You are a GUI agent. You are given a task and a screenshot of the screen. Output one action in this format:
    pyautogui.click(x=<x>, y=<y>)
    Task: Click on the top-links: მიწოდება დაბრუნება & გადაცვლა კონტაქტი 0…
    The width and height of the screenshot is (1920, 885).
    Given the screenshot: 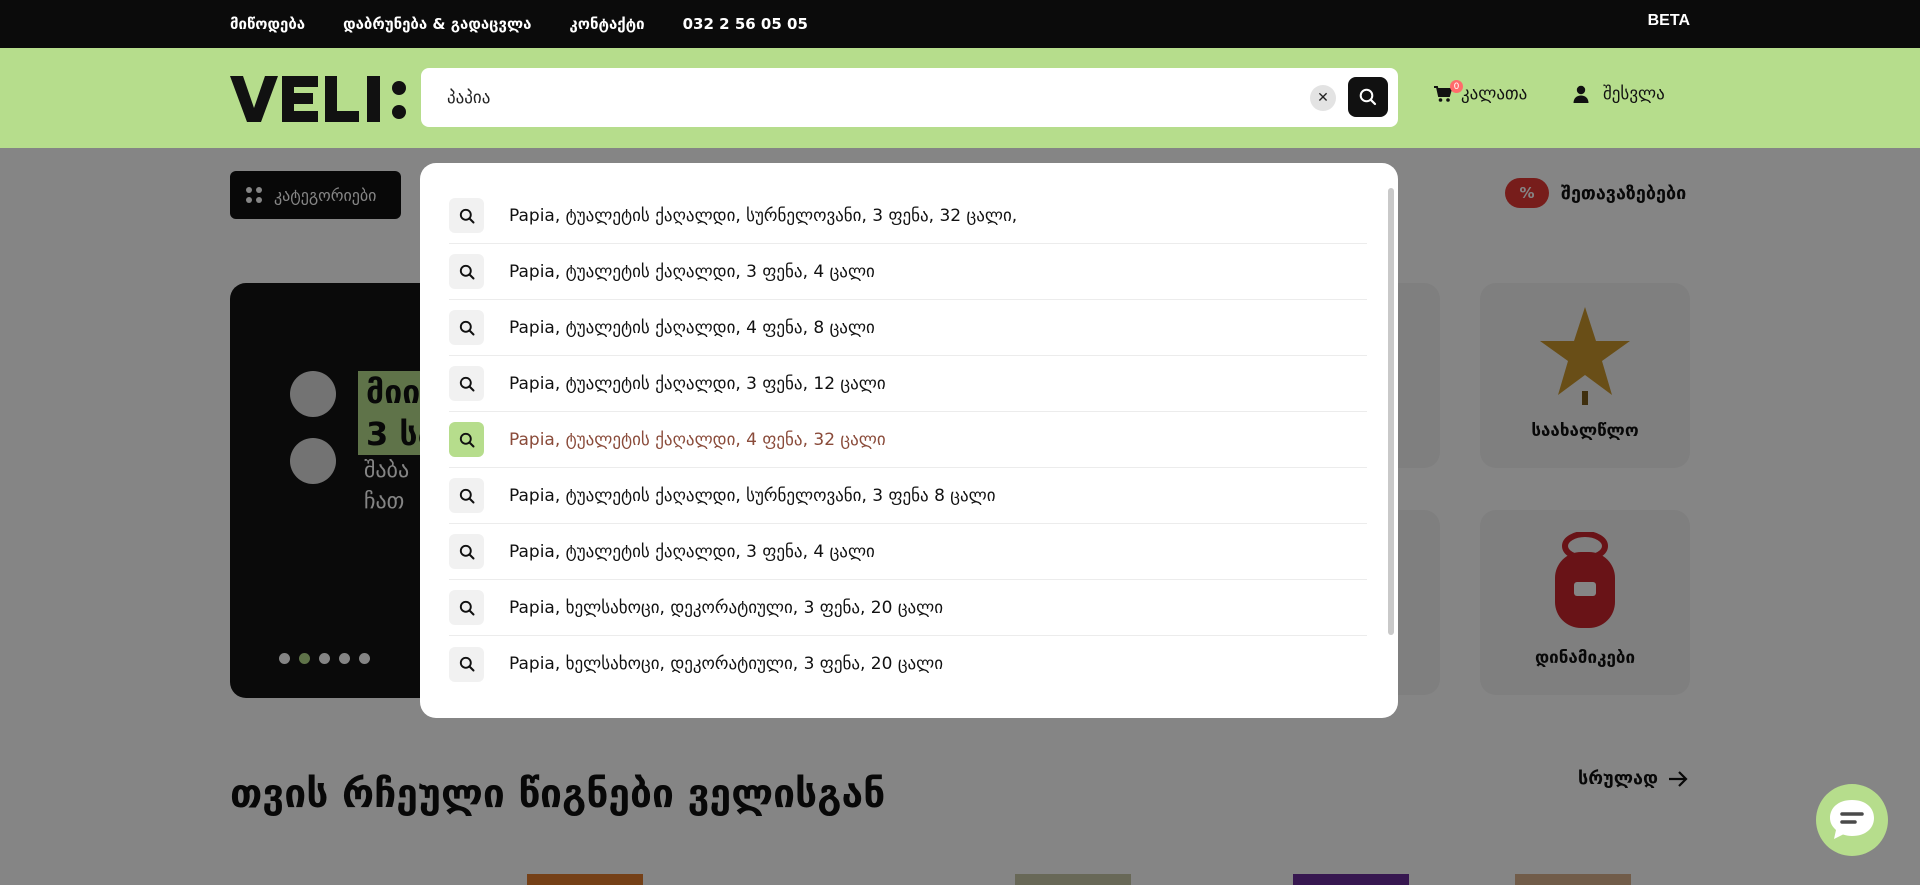 What is the action you would take?
    pyautogui.click(x=519, y=24)
    